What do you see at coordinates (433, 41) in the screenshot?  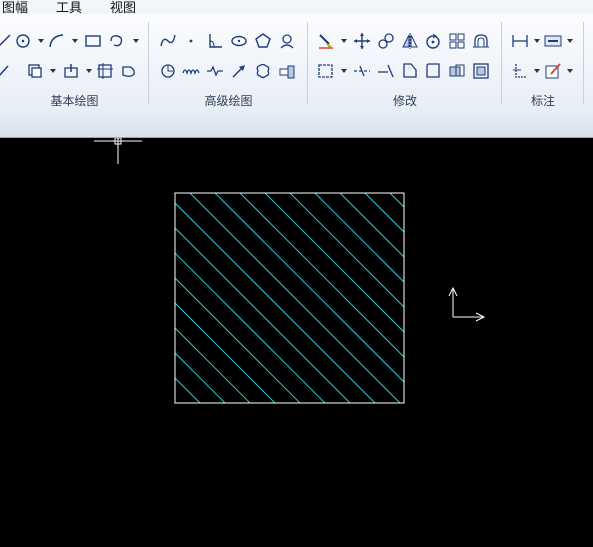 I see `rotate-tool-icon` at bounding box center [433, 41].